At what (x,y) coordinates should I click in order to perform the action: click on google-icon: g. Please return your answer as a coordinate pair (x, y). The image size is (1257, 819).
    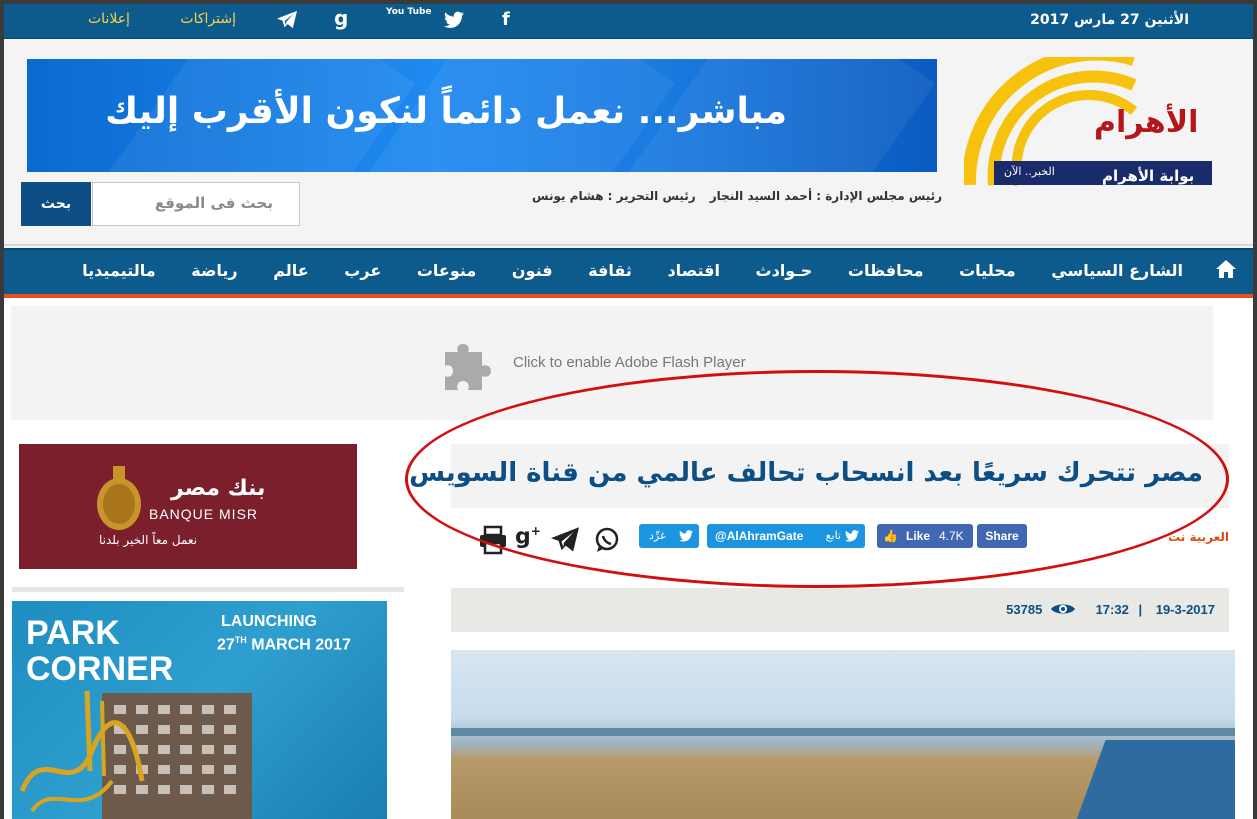
    Looking at the image, I should click on (341, 18).